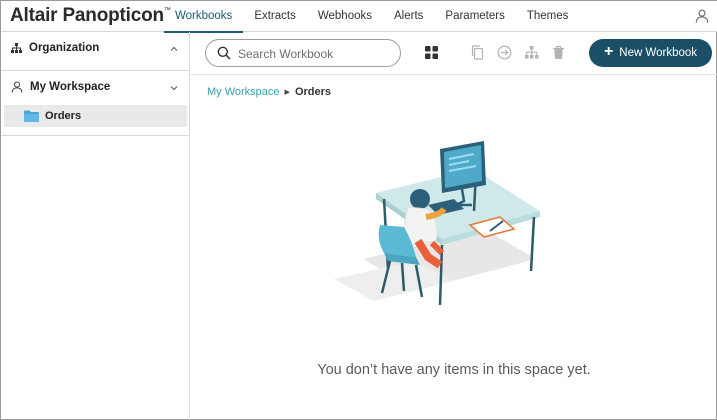 The height and width of the screenshot is (420, 717). What do you see at coordinates (408, 16) in the screenshot?
I see `tab-alerts: Alerts` at bounding box center [408, 16].